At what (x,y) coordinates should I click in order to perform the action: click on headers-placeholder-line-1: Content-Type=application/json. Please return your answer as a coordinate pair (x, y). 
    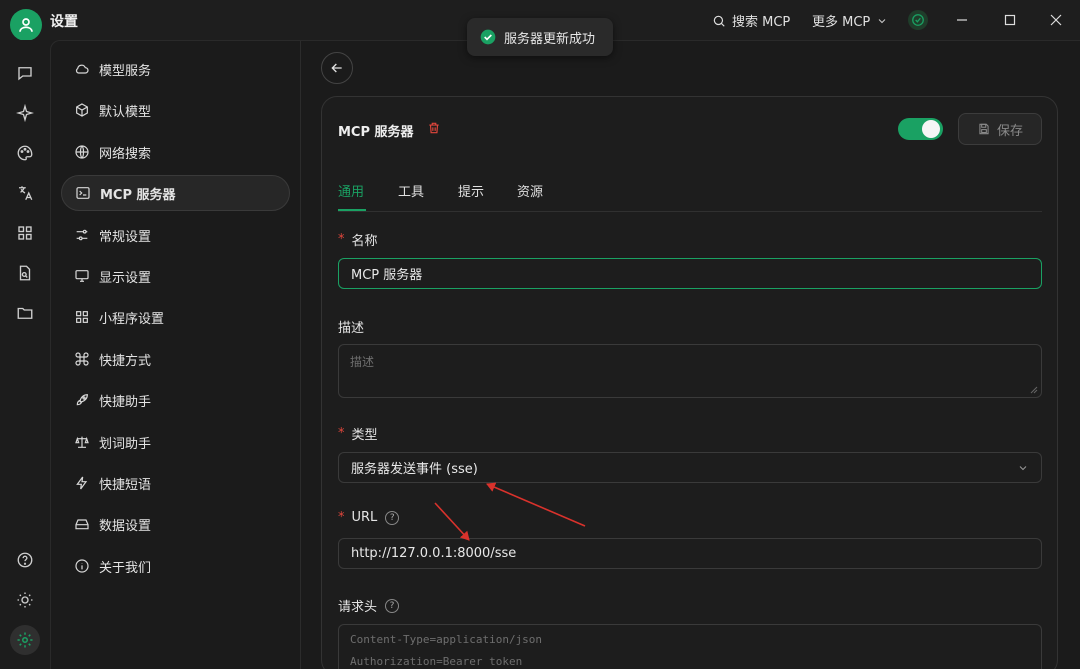
    Looking at the image, I should click on (446, 639).